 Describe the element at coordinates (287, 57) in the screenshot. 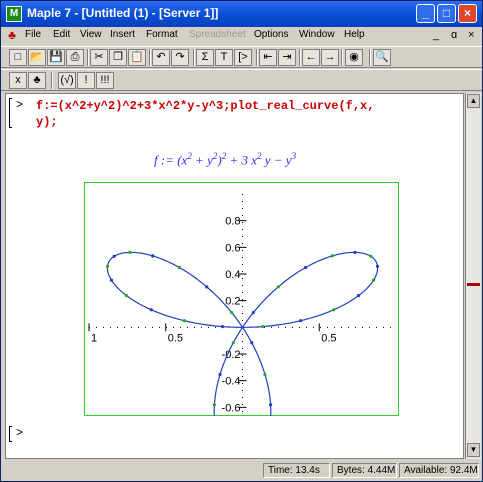

I see `indent-right-icon: ⇥` at that location.